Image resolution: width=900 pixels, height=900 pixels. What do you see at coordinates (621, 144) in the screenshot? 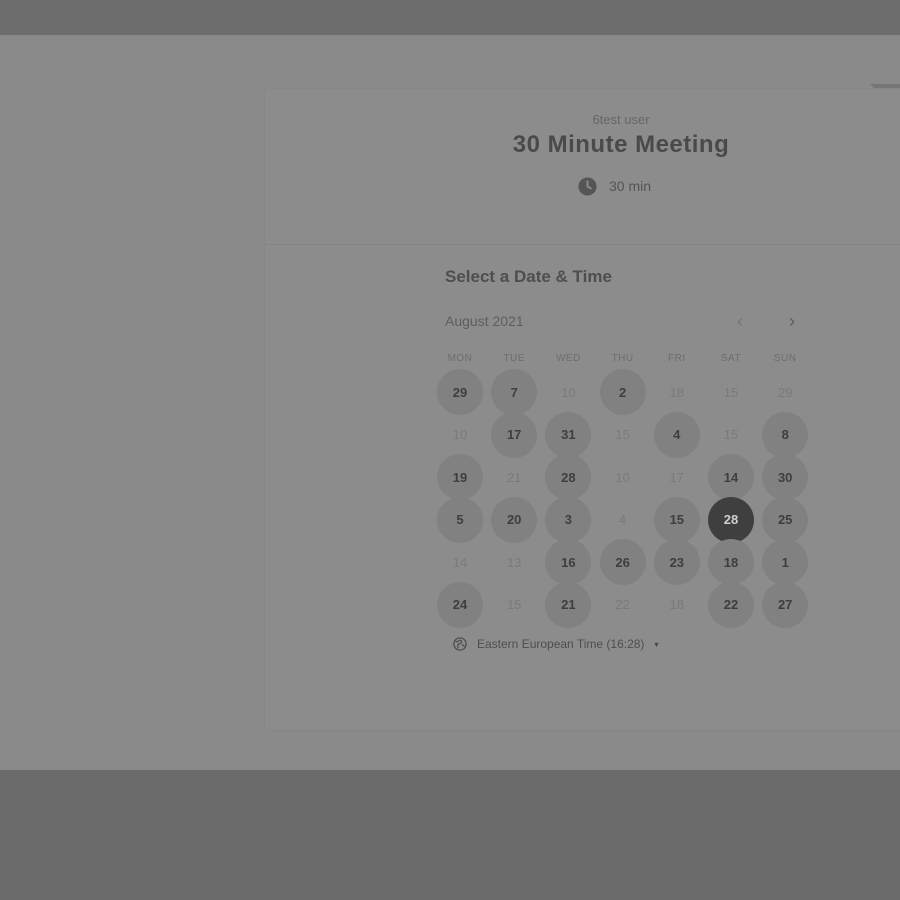
I see `event-title: 30 Minute Meeting` at bounding box center [621, 144].